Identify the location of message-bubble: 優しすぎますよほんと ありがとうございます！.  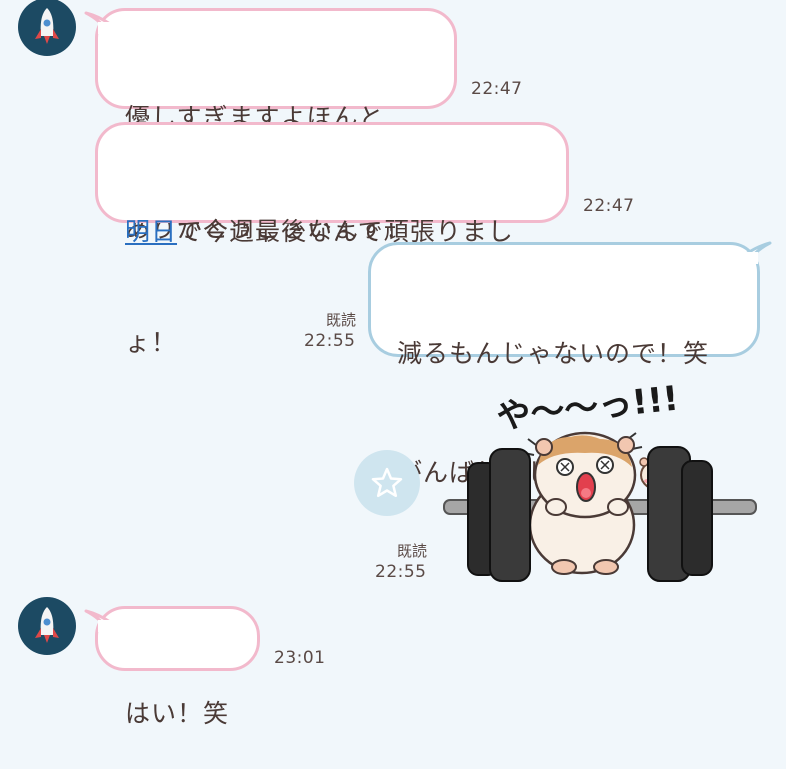
(276, 125).